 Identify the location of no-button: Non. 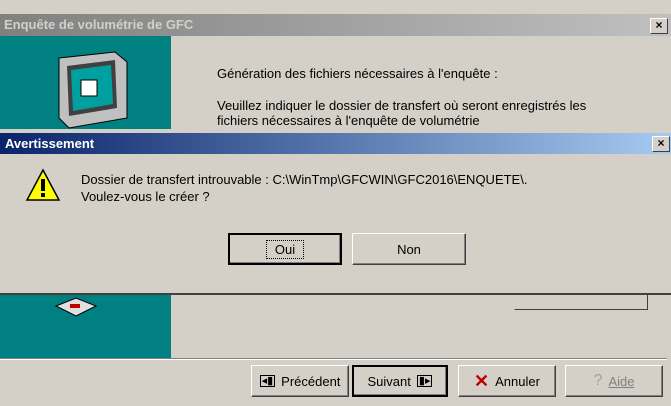
(409, 249).